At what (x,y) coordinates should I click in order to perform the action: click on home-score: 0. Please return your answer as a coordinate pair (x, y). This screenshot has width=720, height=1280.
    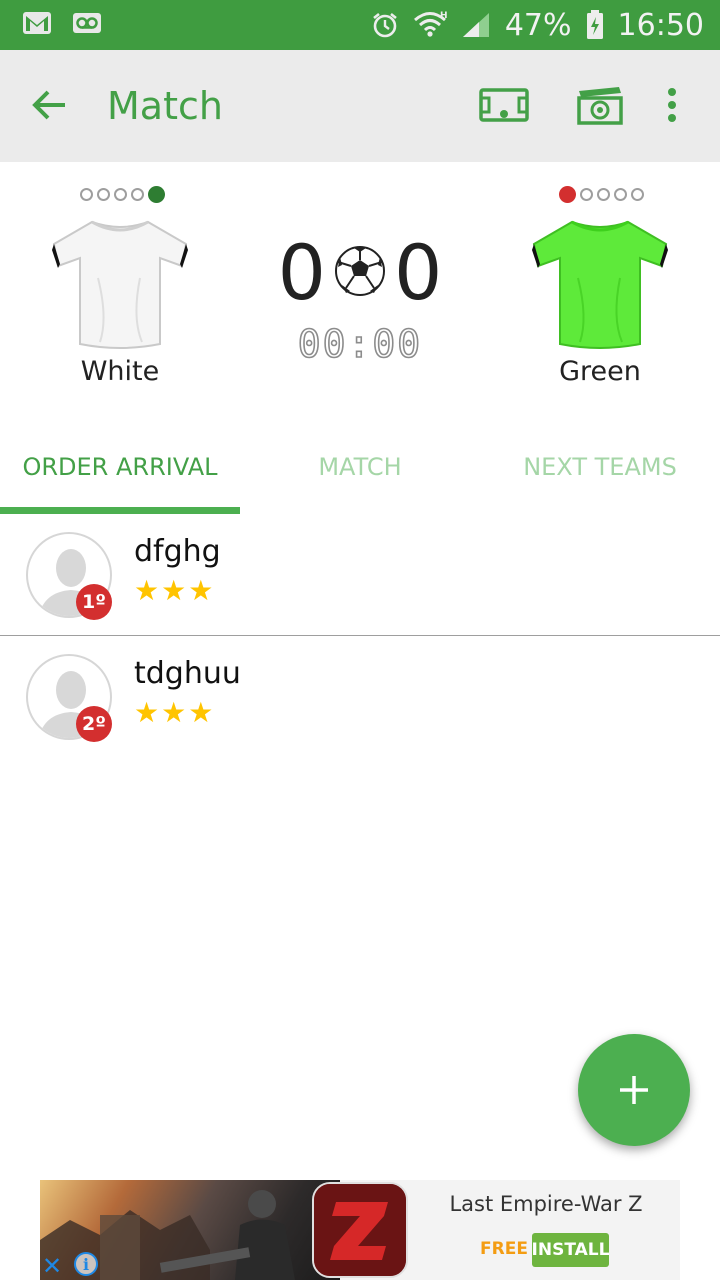
    Looking at the image, I should click on (301, 272).